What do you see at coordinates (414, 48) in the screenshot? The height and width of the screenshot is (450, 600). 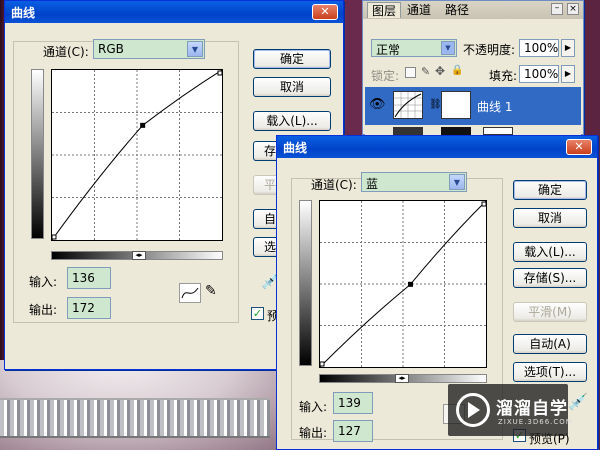 I see `blend-mode-select: 正常 ▼` at bounding box center [414, 48].